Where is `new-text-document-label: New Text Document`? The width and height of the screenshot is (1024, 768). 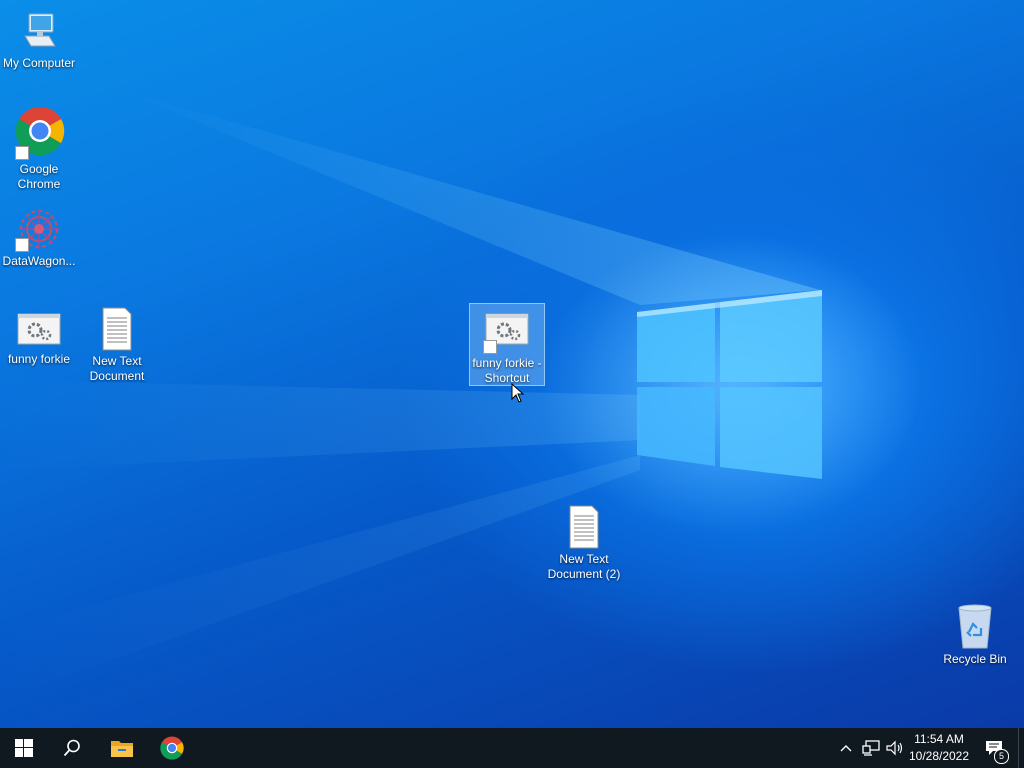
new-text-document-label: New Text Document is located at coordinates (117, 368).